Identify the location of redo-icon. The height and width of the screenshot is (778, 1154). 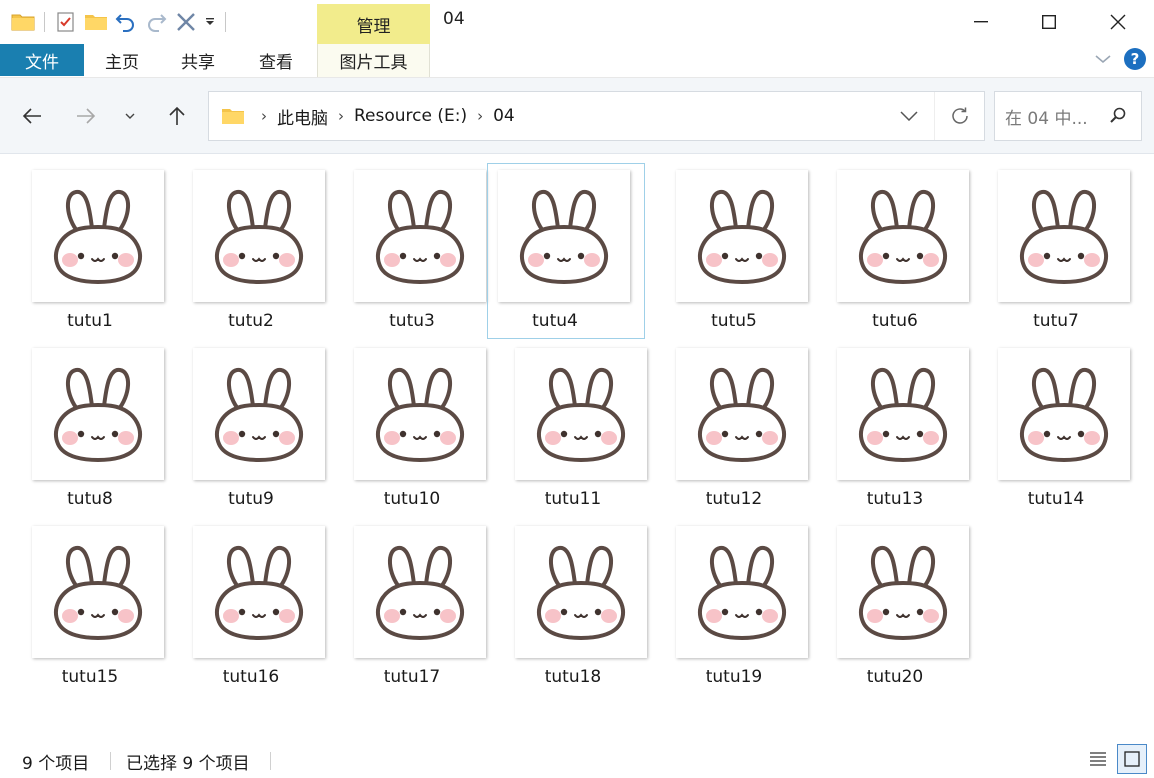
(156, 22).